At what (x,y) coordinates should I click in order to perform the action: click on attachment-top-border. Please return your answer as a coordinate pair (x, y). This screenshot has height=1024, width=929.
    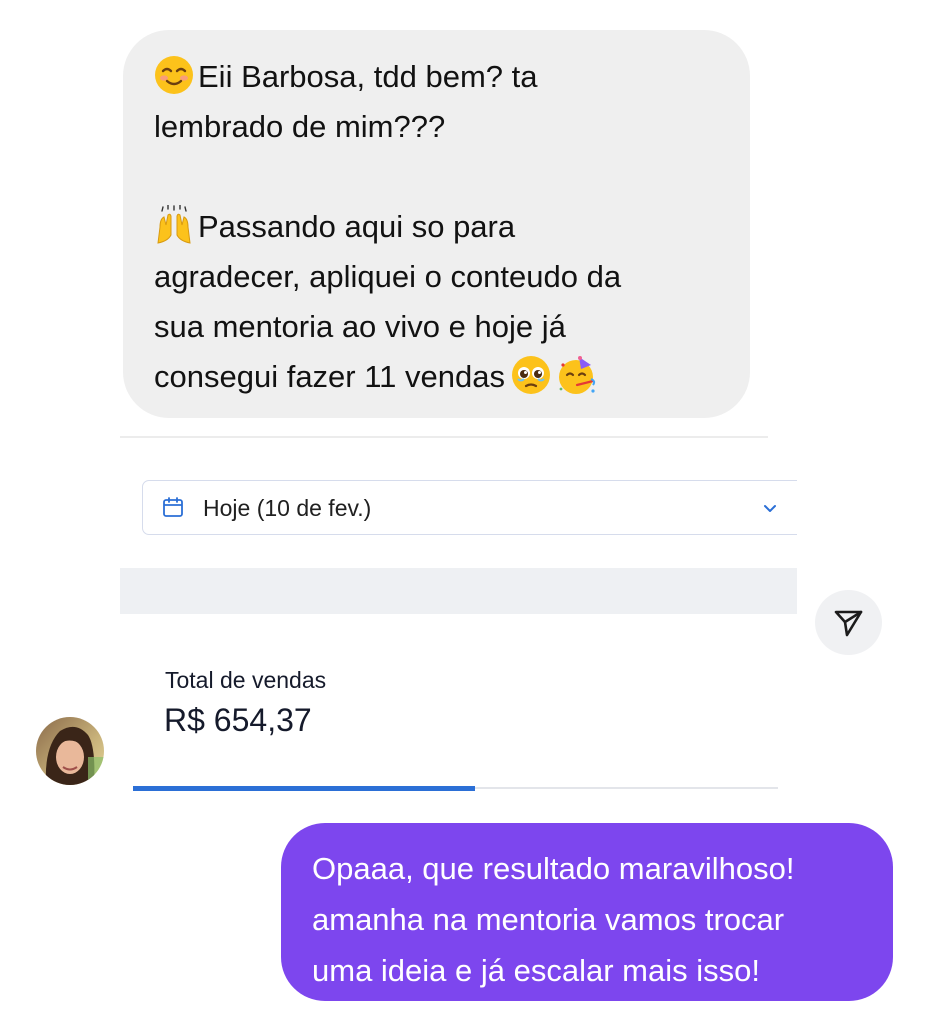
    Looking at the image, I should click on (444, 437).